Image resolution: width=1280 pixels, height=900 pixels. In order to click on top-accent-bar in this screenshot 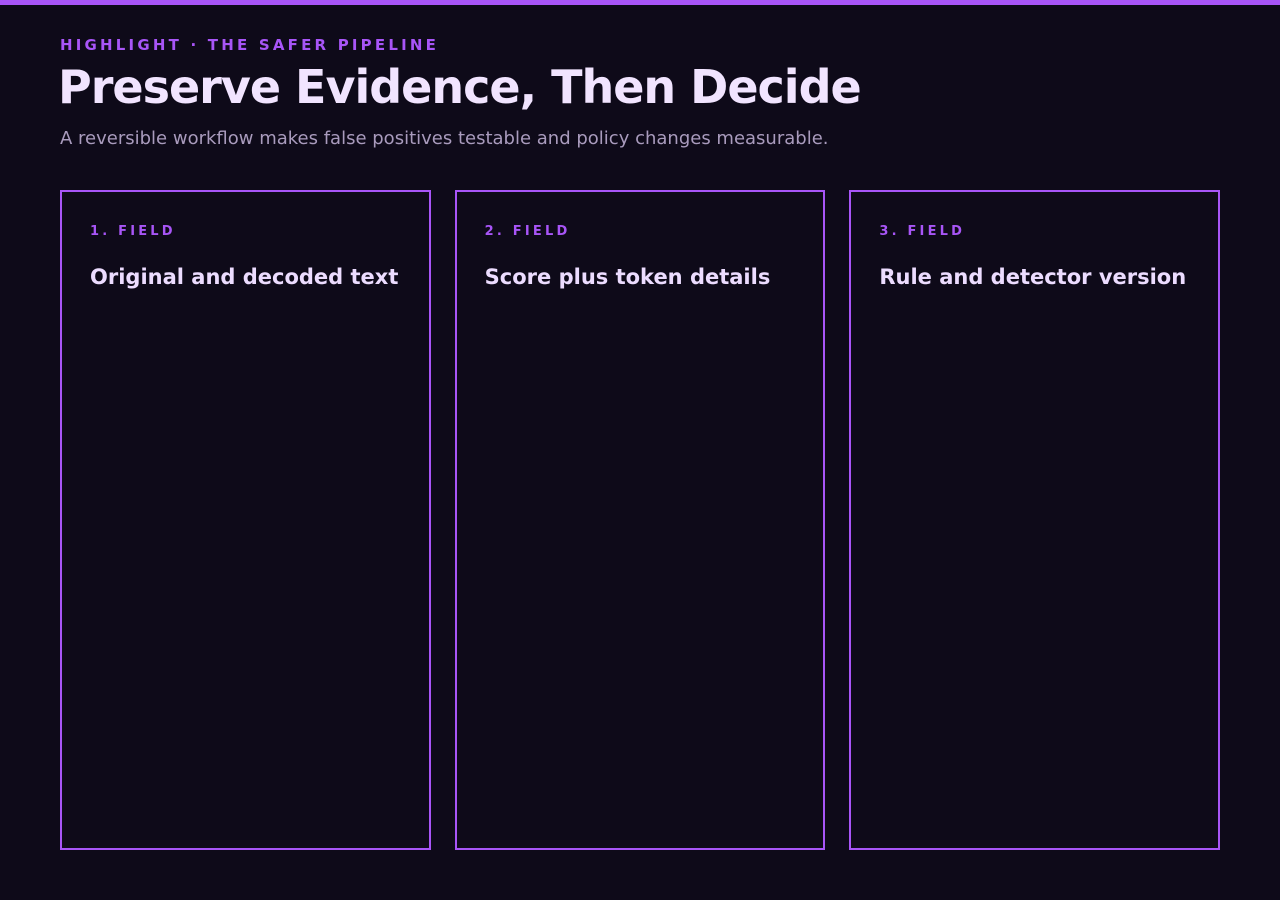, I will do `click(640, 2)`.